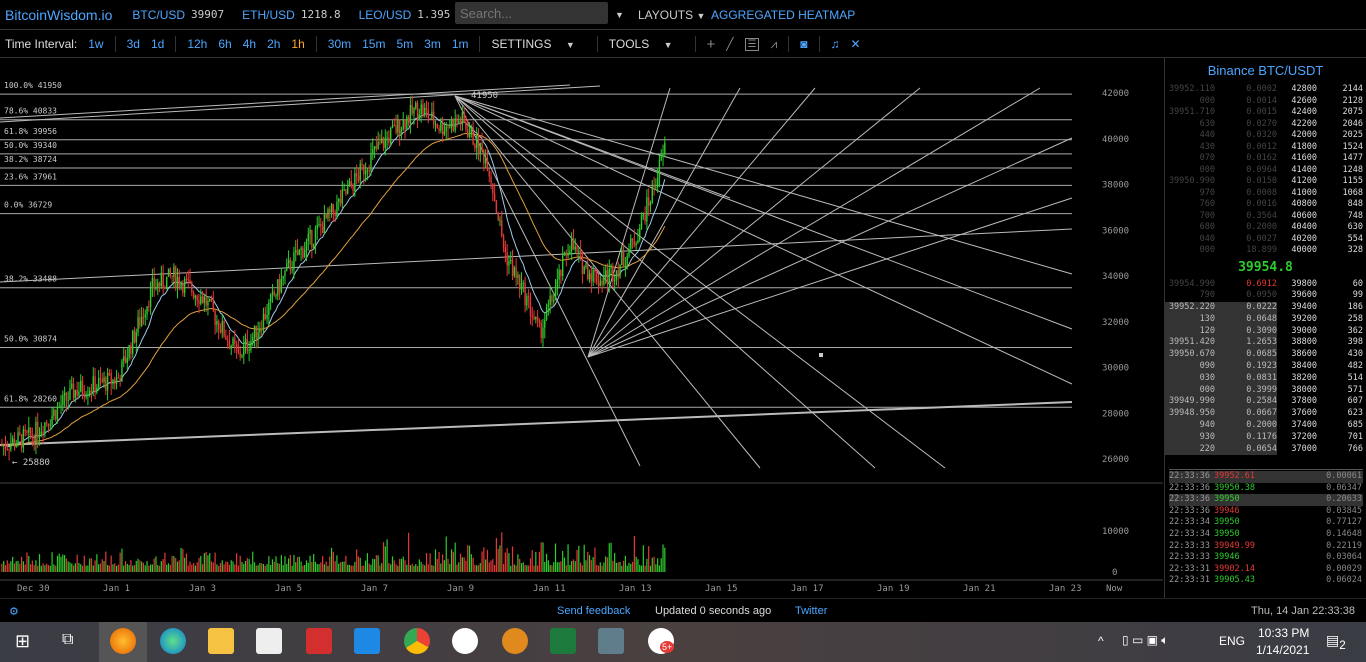 This screenshot has width=1366, height=662. I want to click on ask-row: 700 0.3564 40600 748, so click(1265, 217).